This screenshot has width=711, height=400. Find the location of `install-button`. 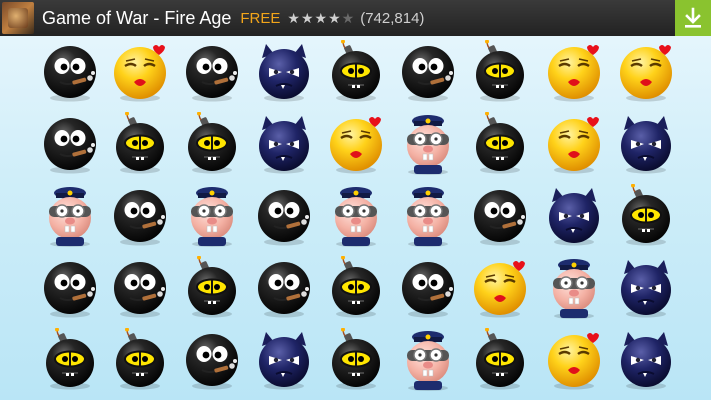

install-button is located at coordinates (693, 18).